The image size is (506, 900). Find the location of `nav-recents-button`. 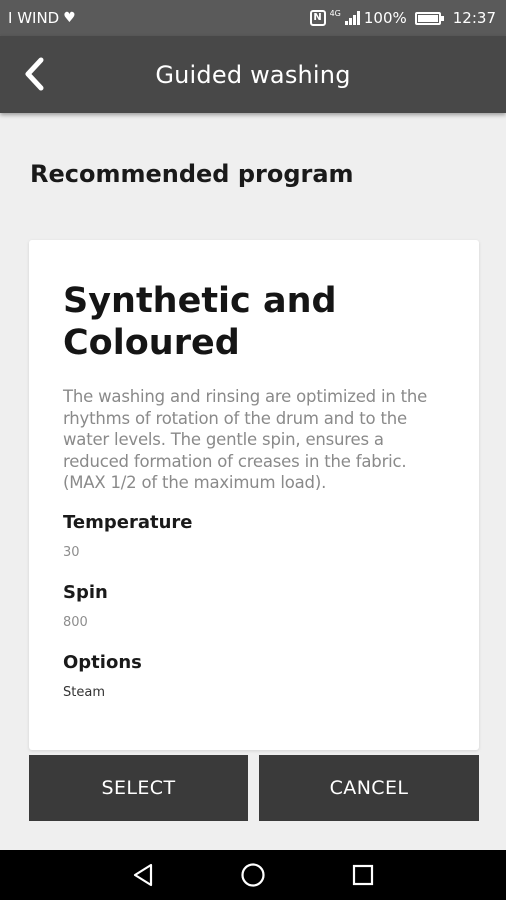

nav-recents-button is located at coordinates (363, 875).